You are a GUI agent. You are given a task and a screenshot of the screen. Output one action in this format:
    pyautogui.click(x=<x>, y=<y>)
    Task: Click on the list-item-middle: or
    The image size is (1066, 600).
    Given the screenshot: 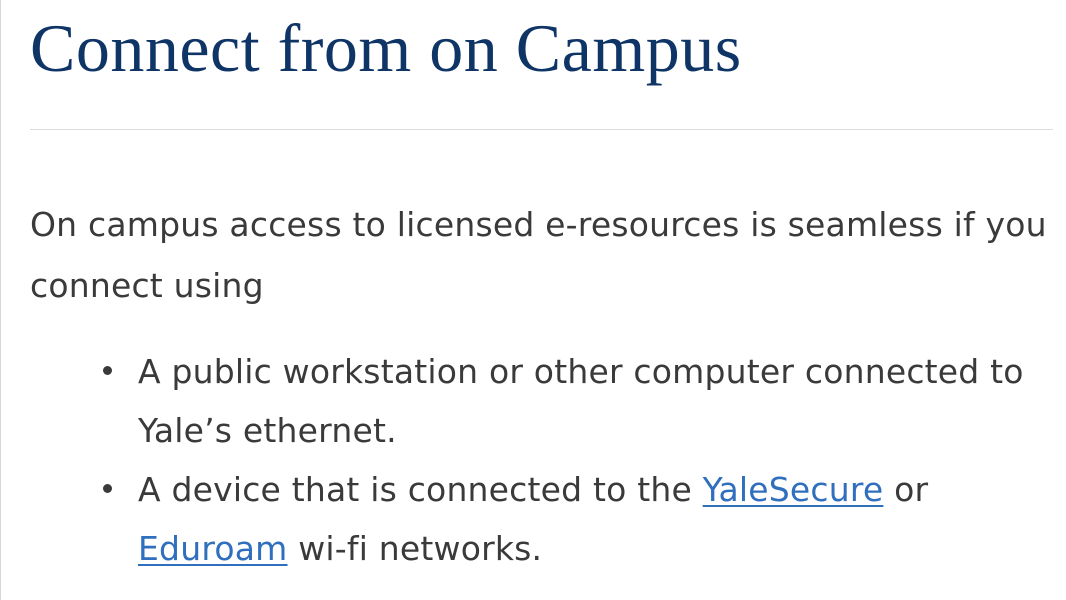 What is the action you would take?
    pyautogui.click(x=906, y=489)
    